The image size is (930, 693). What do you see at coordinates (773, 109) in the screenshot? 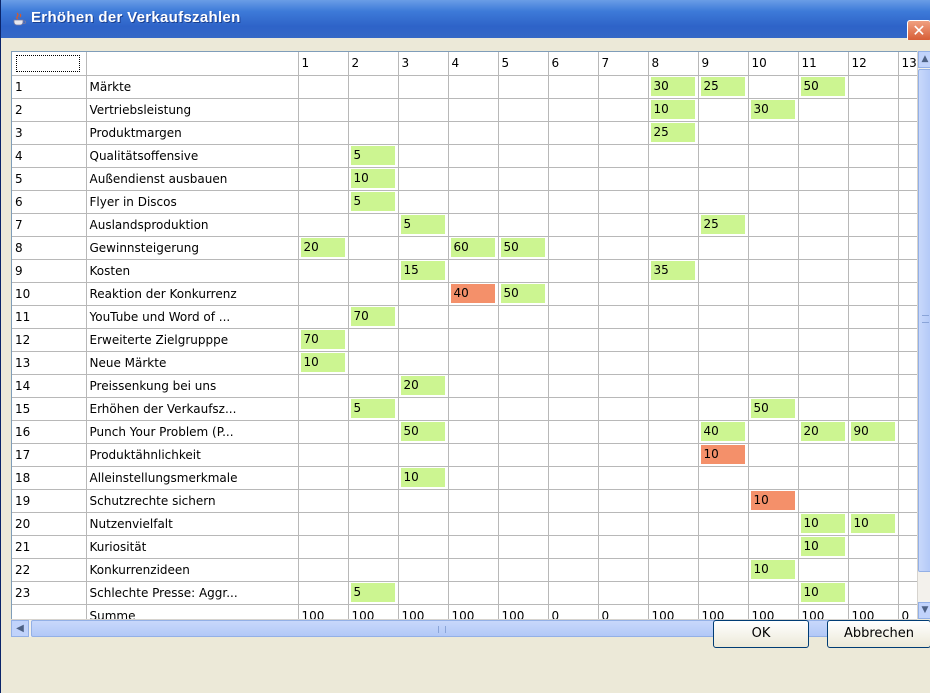
I see `matrix-cell: 30` at bounding box center [773, 109].